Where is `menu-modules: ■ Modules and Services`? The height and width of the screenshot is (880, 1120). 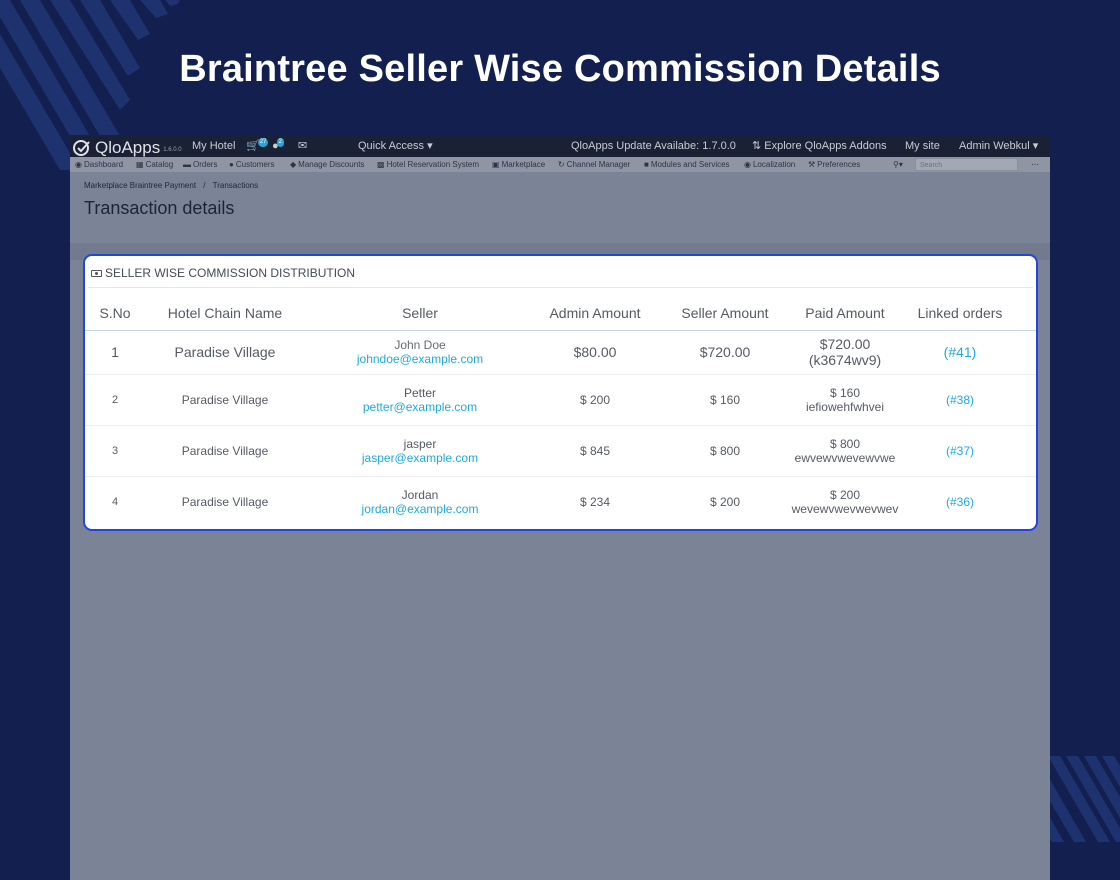 menu-modules: ■ Modules and Services is located at coordinates (687, 164).